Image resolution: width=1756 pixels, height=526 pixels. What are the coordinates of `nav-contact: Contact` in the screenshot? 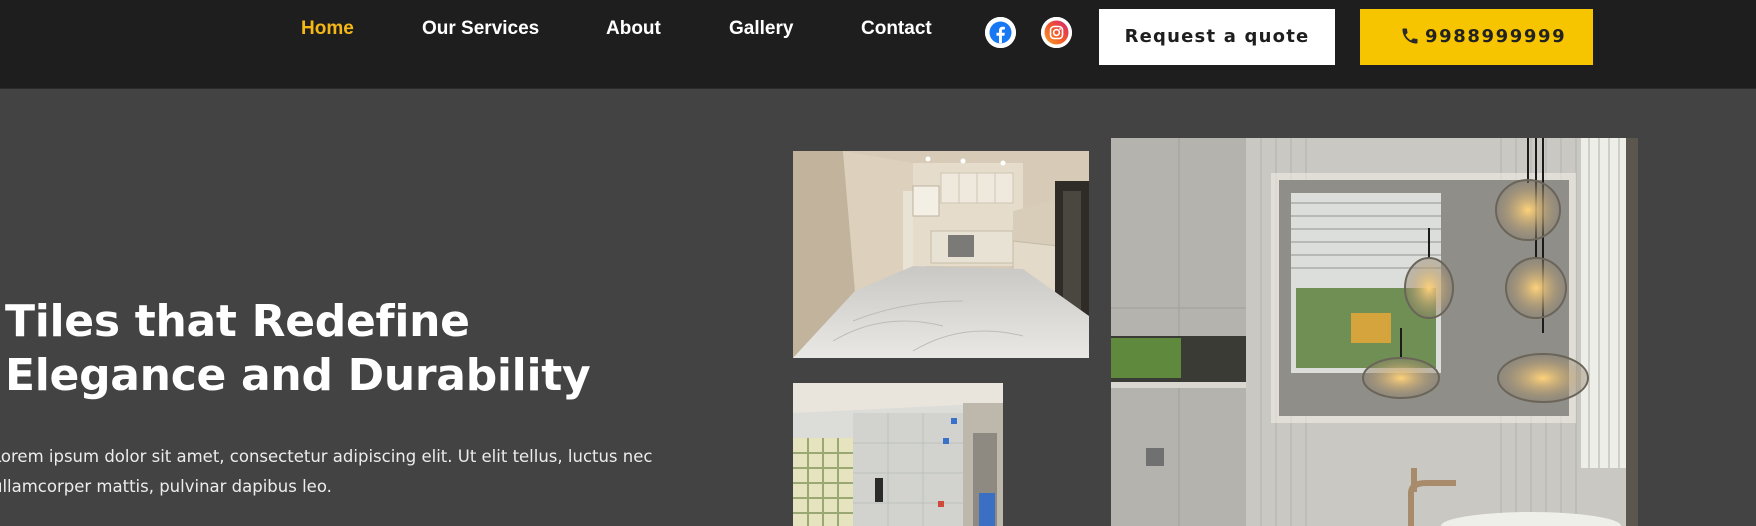 It's located at (896, 29).